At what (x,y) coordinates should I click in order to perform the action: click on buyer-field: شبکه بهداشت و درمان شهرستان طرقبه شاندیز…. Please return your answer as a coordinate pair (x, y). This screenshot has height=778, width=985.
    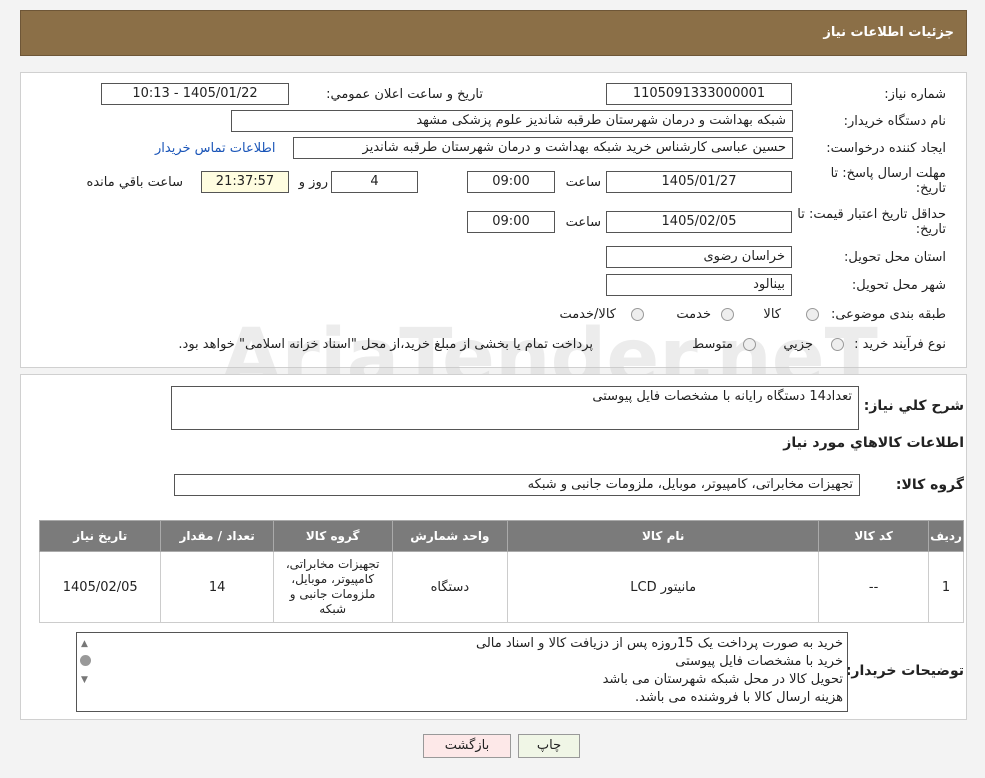
    Looking at the image, I should click on (512, 121).